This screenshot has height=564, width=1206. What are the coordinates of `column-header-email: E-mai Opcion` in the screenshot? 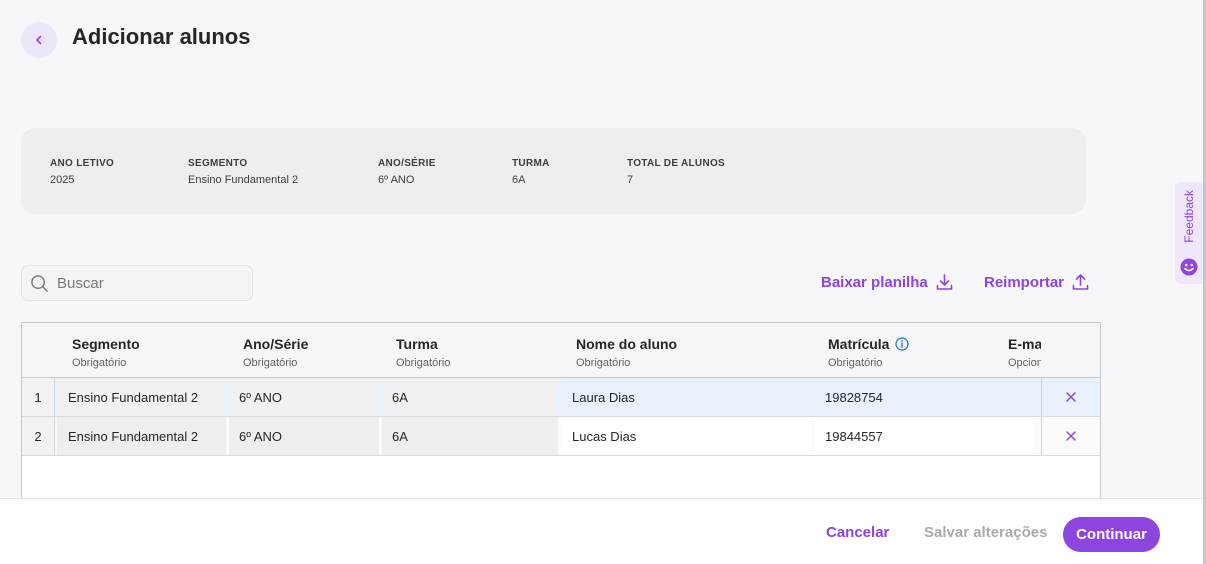 It's located at (1024, 352).